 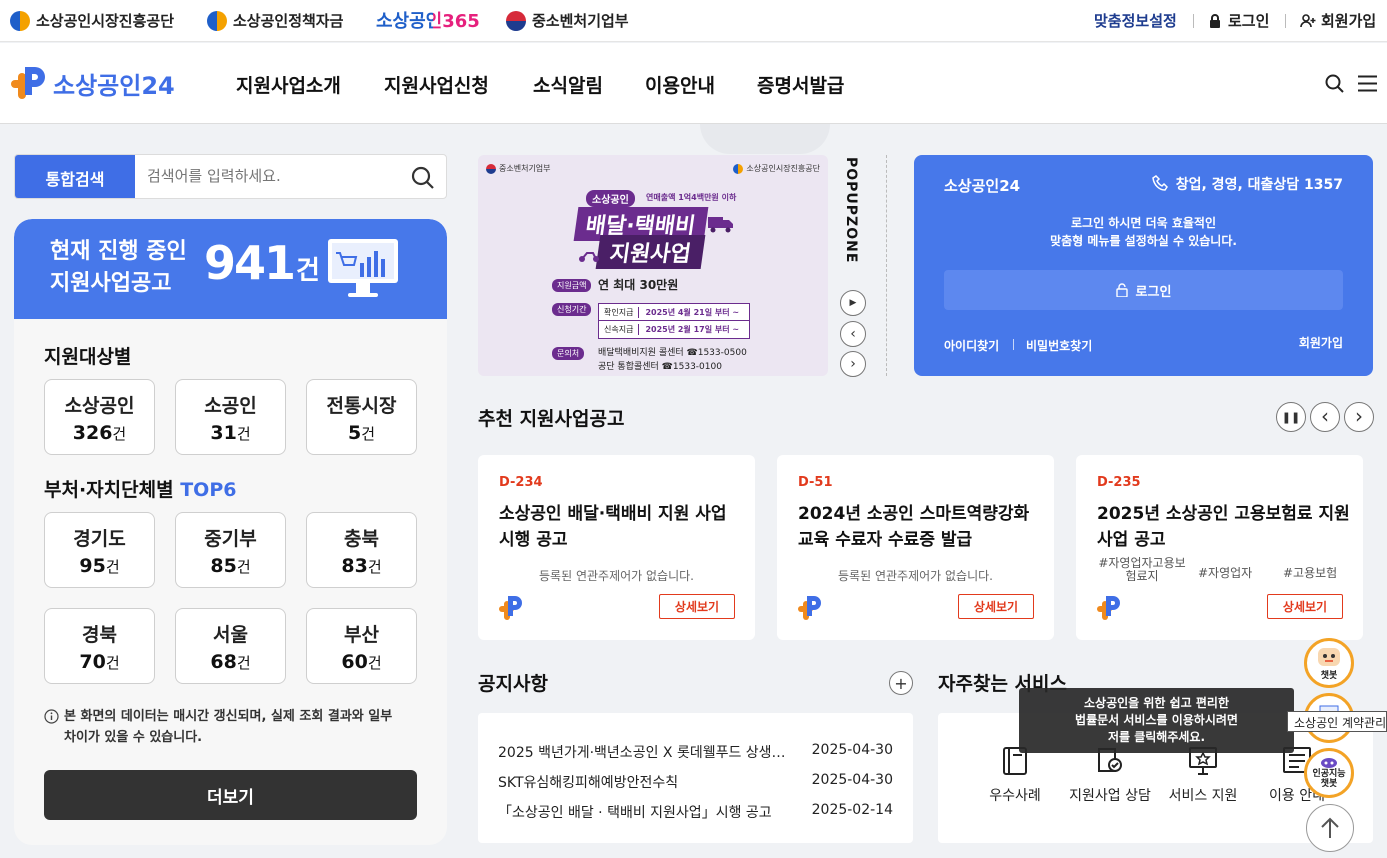 I want to click on scroll-top-button, so click(x=1330, y=828).